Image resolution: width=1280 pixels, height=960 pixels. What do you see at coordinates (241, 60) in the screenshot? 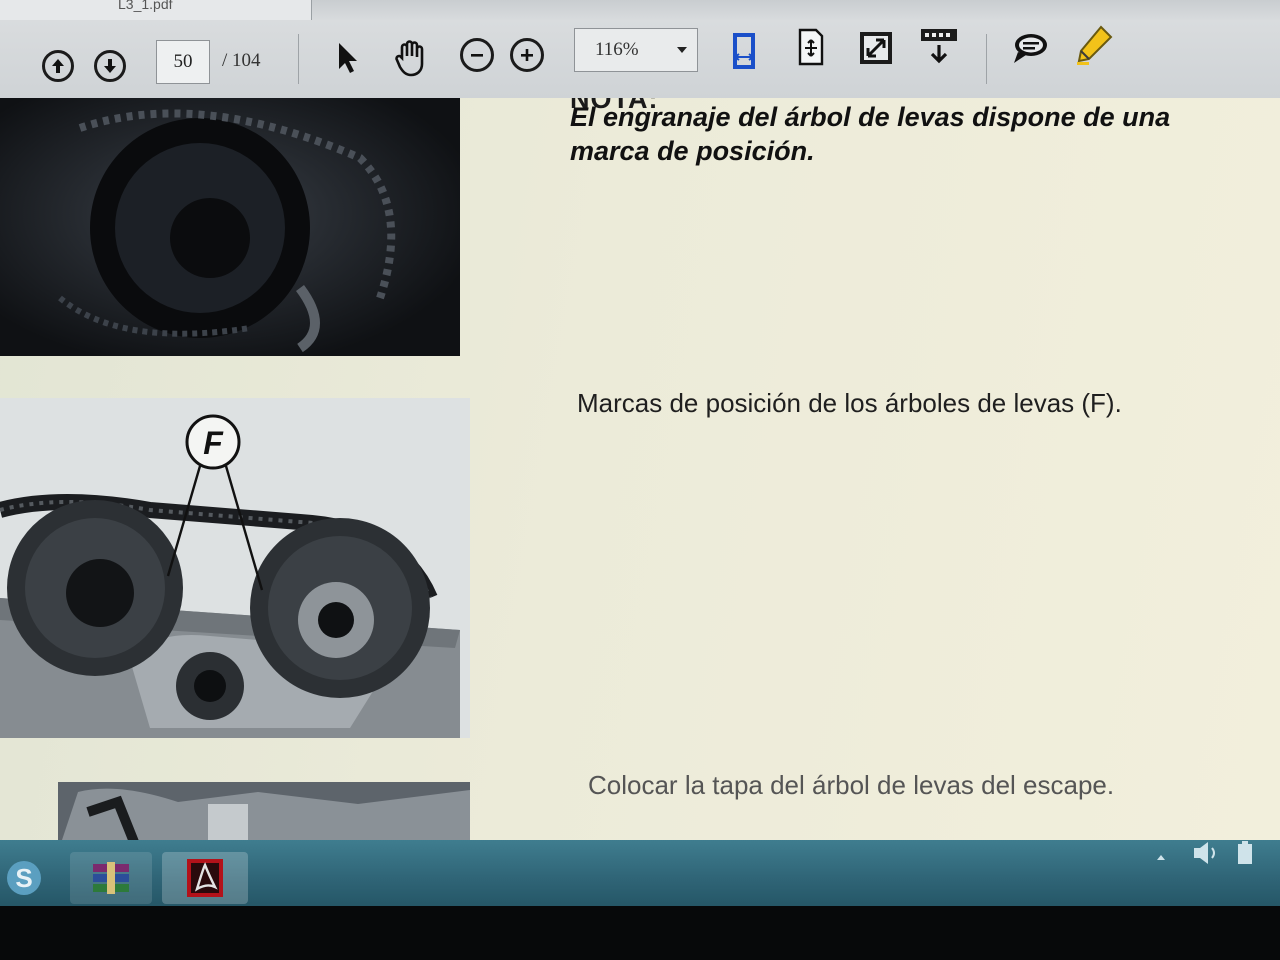
I see `page-total: / 104` at bounding box center [241, 60].